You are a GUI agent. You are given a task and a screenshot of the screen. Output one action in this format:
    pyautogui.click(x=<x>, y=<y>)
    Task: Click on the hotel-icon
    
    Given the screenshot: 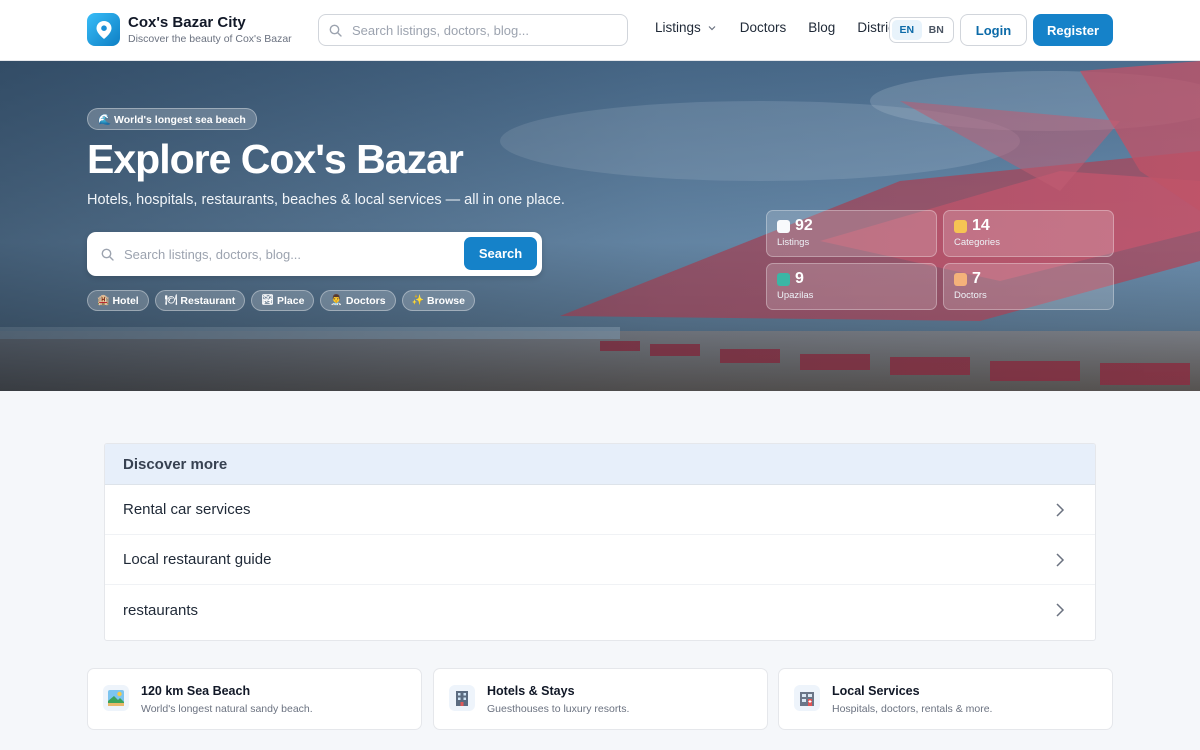 What is the action you would take?
    pyautogui.click(x=462, y=698)
    